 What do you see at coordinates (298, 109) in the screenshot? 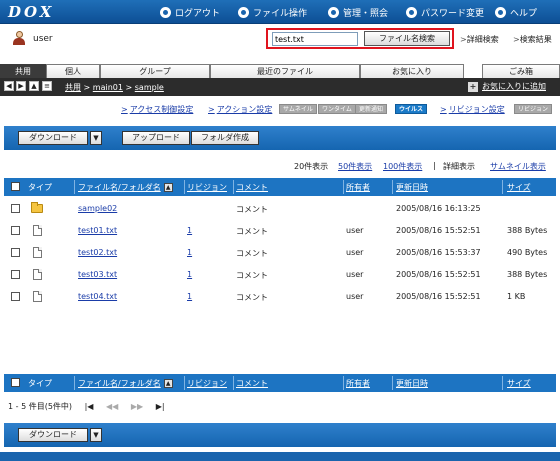
I see `thumbnail-pill: サムネイル` at bounding box center [298, 109].